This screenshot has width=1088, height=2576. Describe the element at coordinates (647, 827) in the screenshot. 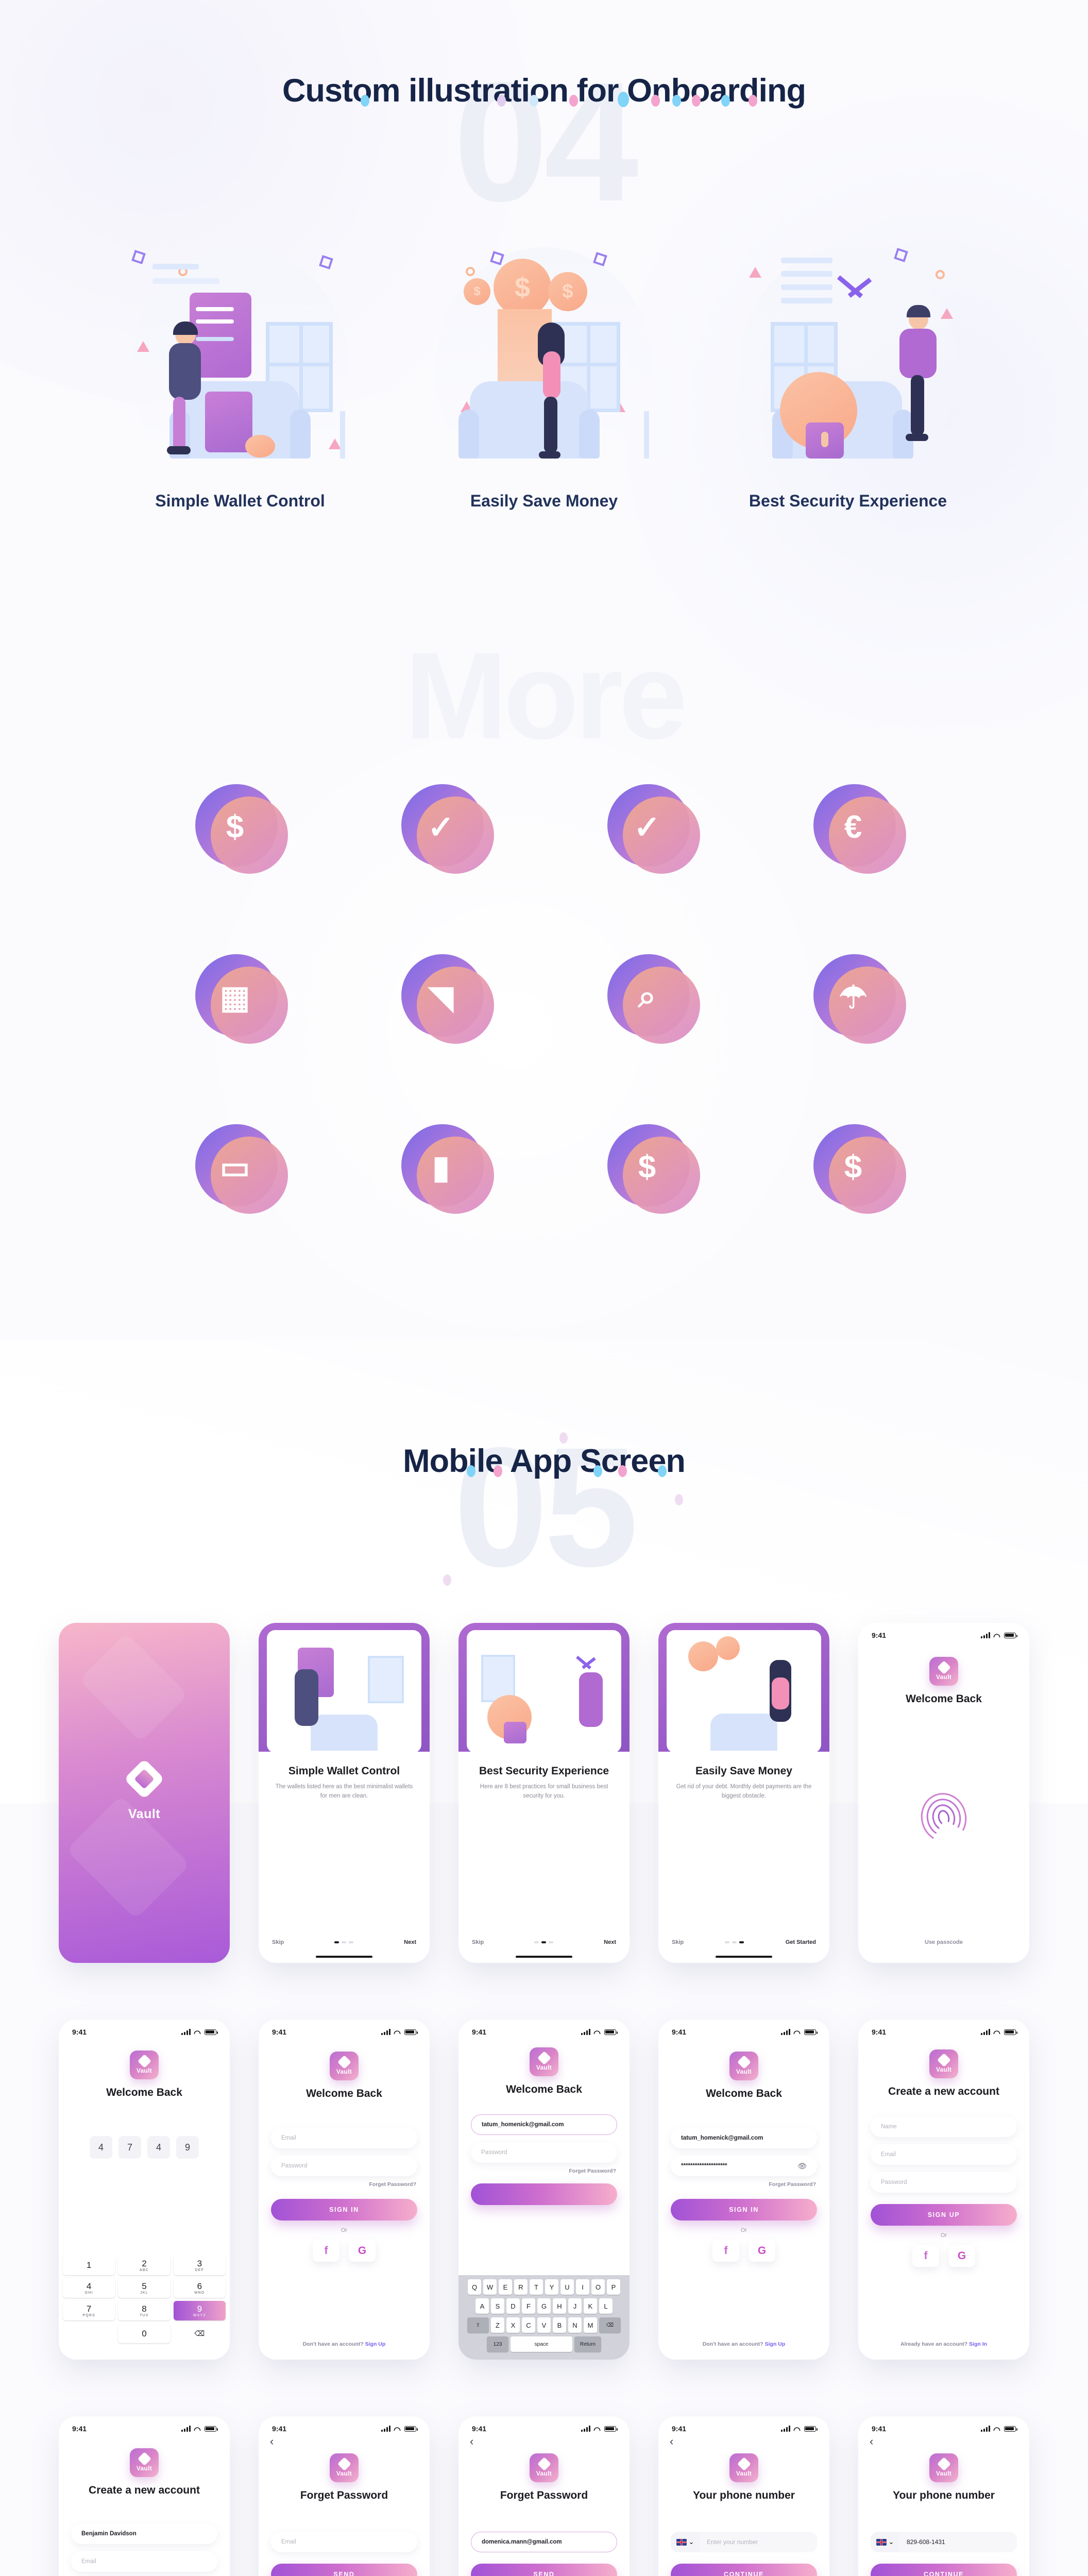

I see `icon-checklist-money-bag: ✓` at that location.